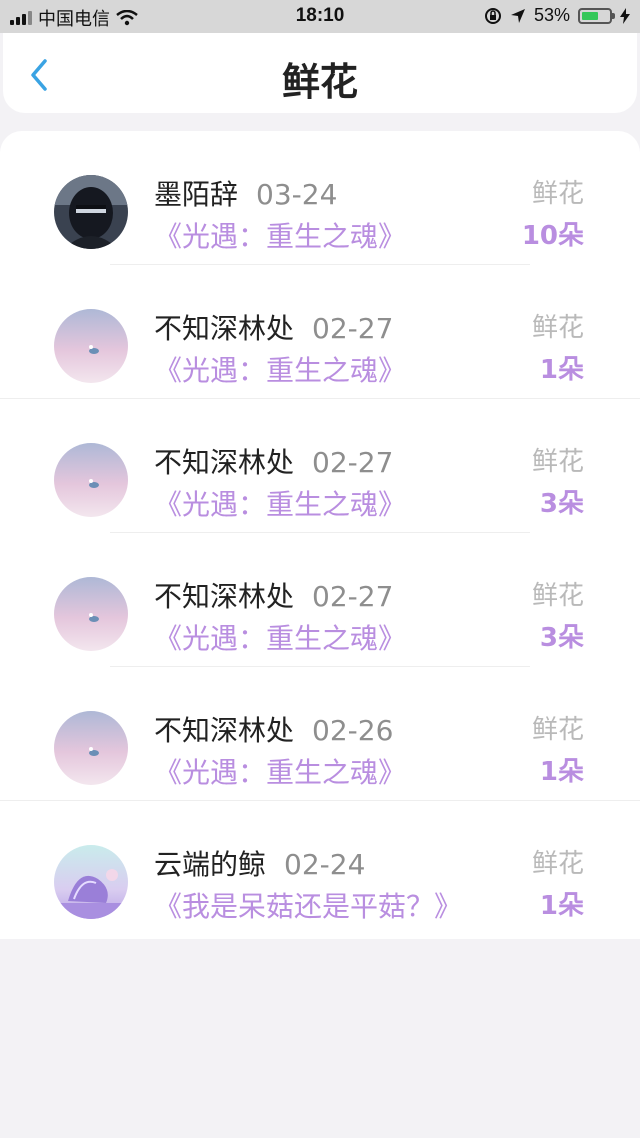 Image resolution: width=640 pixels, height=1138 pixels. Describe the element at coordinates (596, 15) in the screenshot. I see `battery-icon` at that location.